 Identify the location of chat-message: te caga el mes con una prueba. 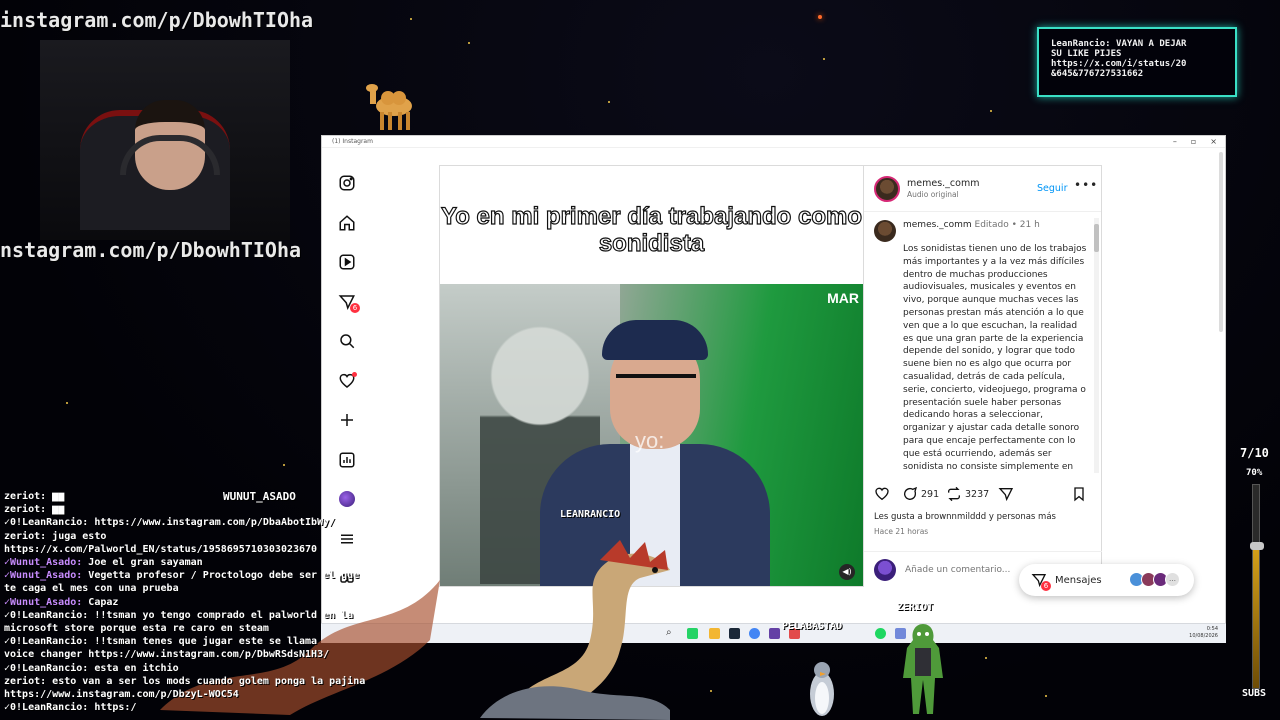
(234, 588).